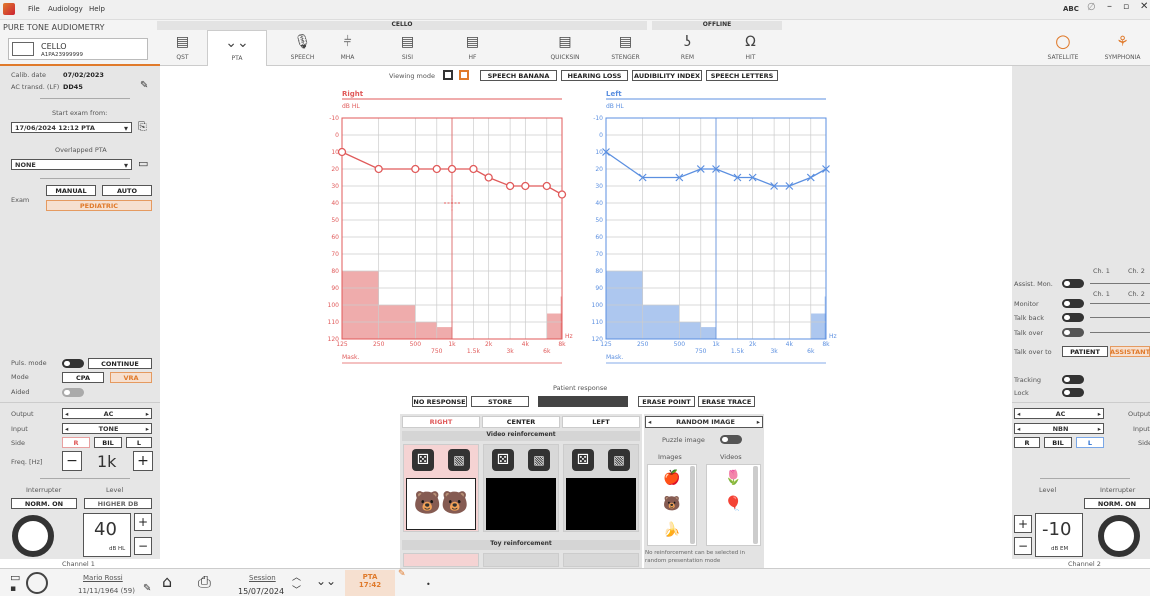 The height and width of the screenshot is (596, 1150). What do you see at coordinates (687, 48) in the screenshot?
I see `tool-rem: ʖ REM` at bounding box center [687, 48].